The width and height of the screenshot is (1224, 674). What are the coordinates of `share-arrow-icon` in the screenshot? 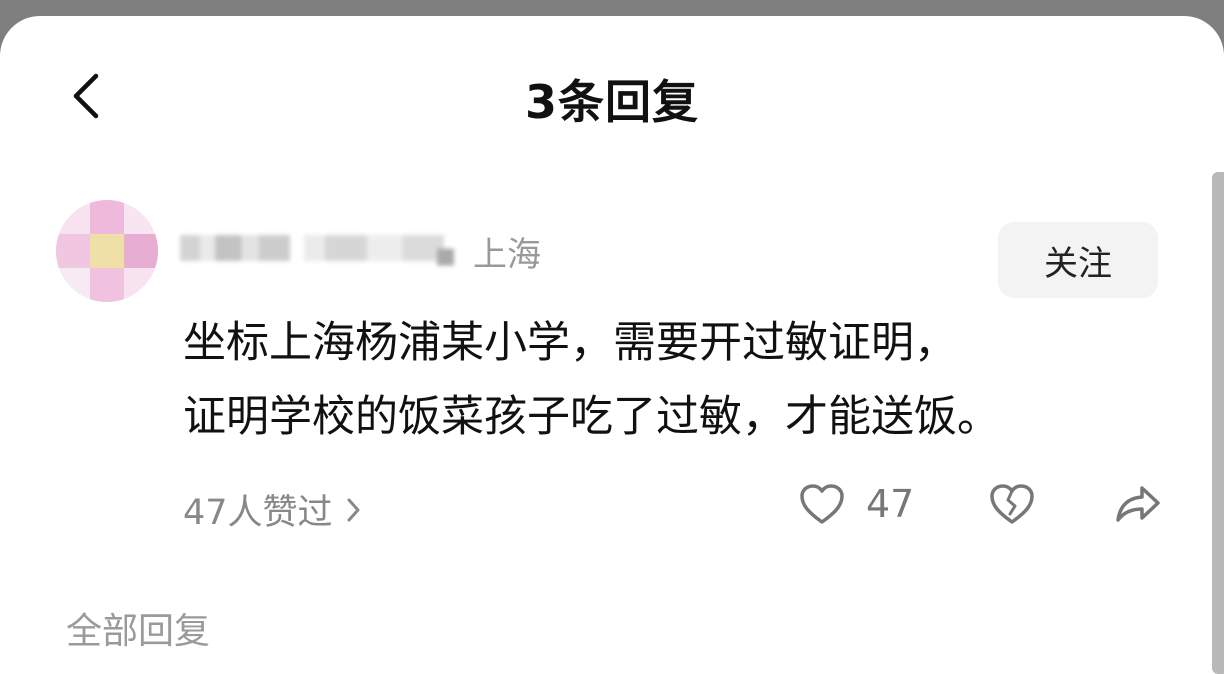 It's located at (1138, 504).